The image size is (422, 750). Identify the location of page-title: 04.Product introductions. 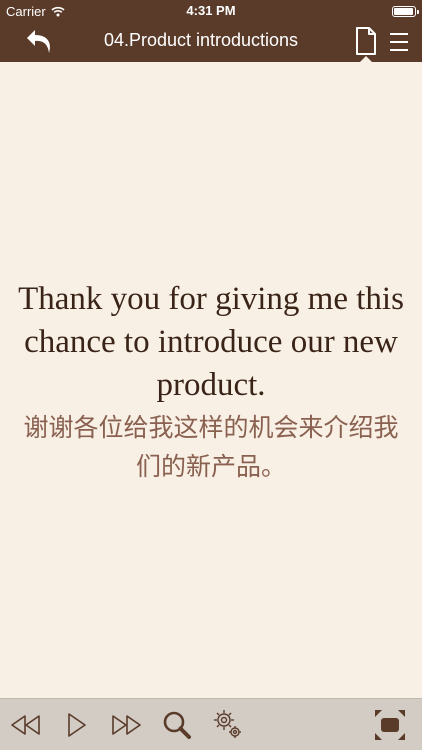
(201, 40).